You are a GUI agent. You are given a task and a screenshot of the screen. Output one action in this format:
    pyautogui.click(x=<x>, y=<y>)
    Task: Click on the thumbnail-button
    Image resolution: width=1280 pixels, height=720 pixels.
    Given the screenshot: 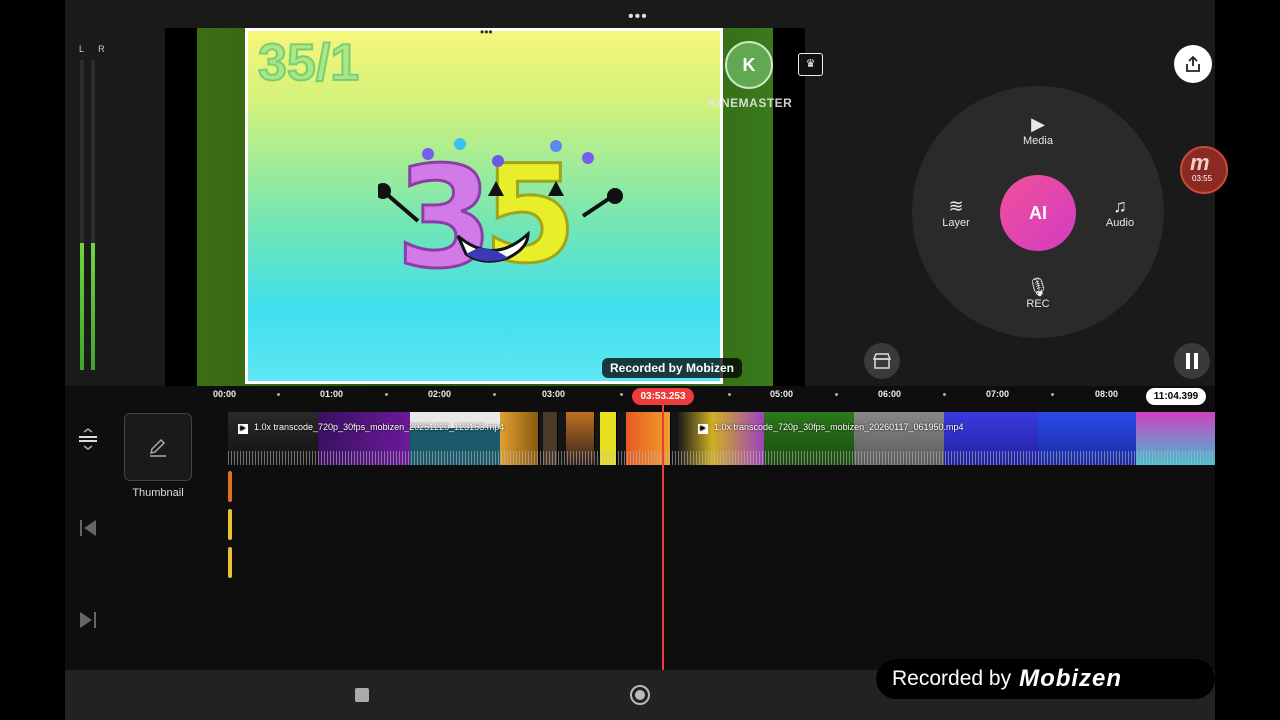 What is the action you would take?
    pyautogui.click(x=158, y=447)
    